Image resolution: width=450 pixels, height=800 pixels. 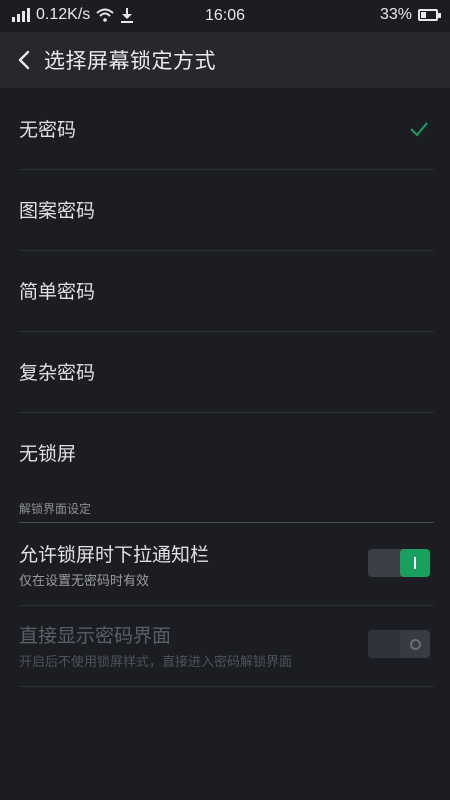 I want to click on setting-subtitle: 仅在设置无密码时有效, so click(x=84, y=581).